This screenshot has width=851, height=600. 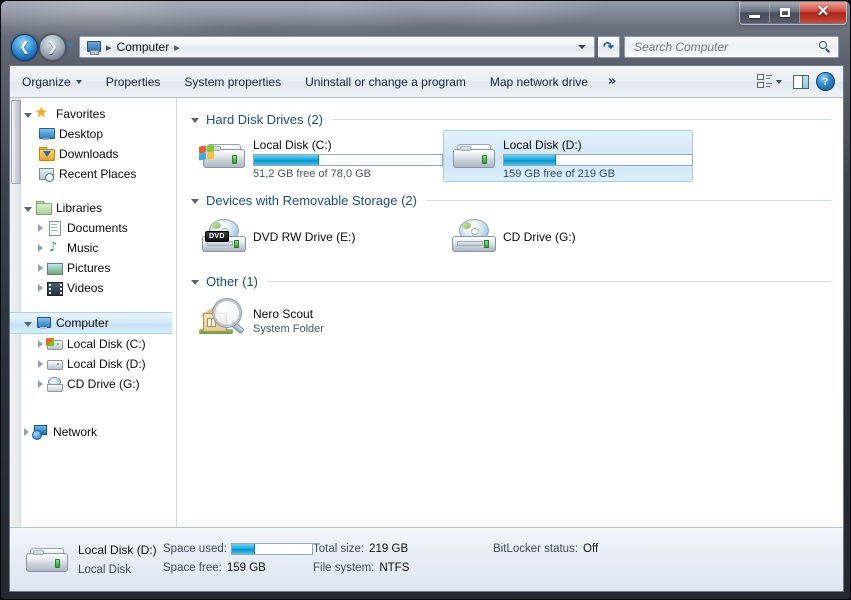 What do you see at coordinates (720, 47) in the screenshot?
I see `search-input` at bounding box center [720, 47].